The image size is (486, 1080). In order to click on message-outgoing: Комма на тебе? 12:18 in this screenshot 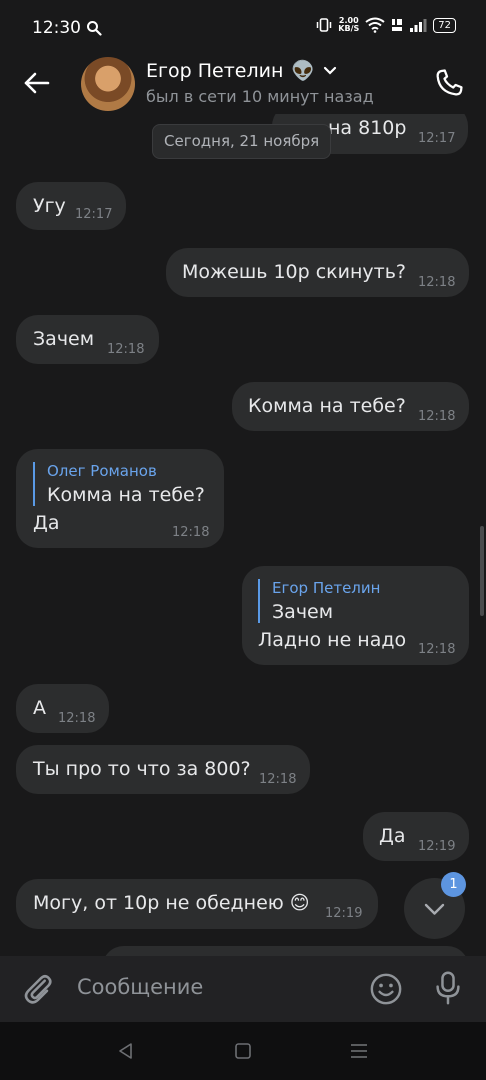, I will do `click(350, 406)`.